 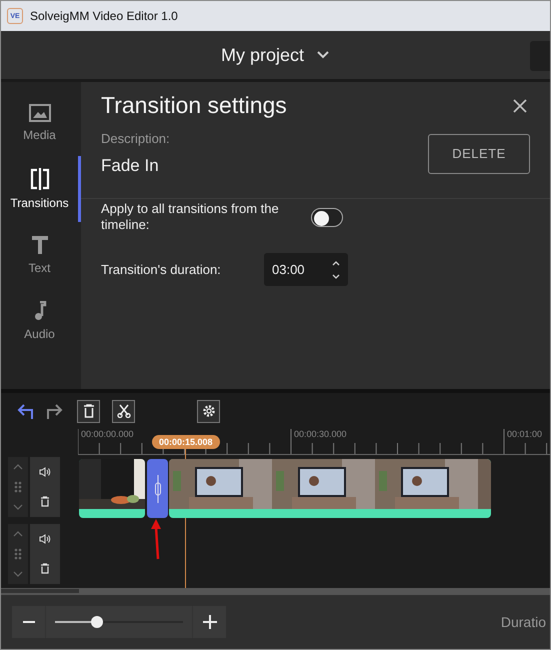 I want to click on duration-label: Transition's duration:, so click(x=161, y=269).